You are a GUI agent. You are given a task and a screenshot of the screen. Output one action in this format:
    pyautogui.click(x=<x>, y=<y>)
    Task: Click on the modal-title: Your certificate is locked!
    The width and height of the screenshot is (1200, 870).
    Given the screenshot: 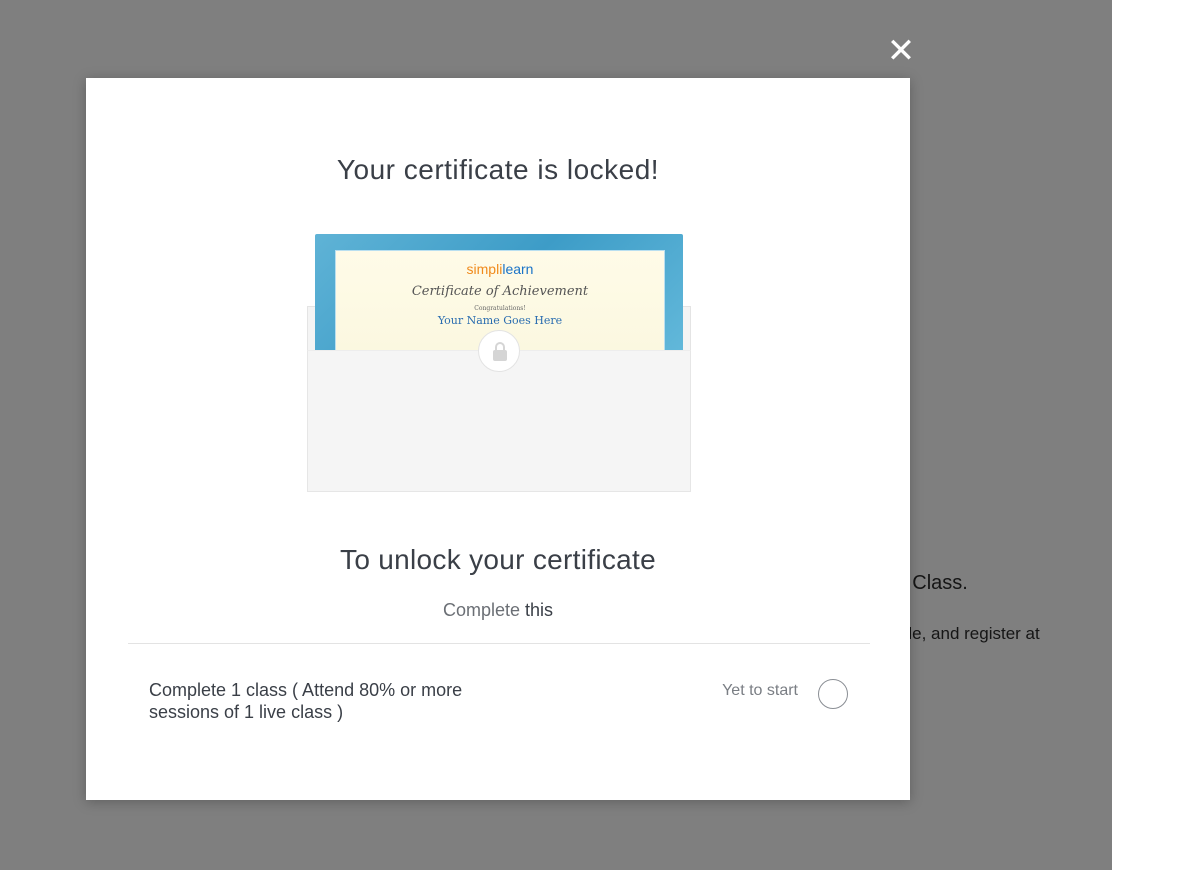 What is the action you would take?
    pyautogui.click(x=498, y=169)
    